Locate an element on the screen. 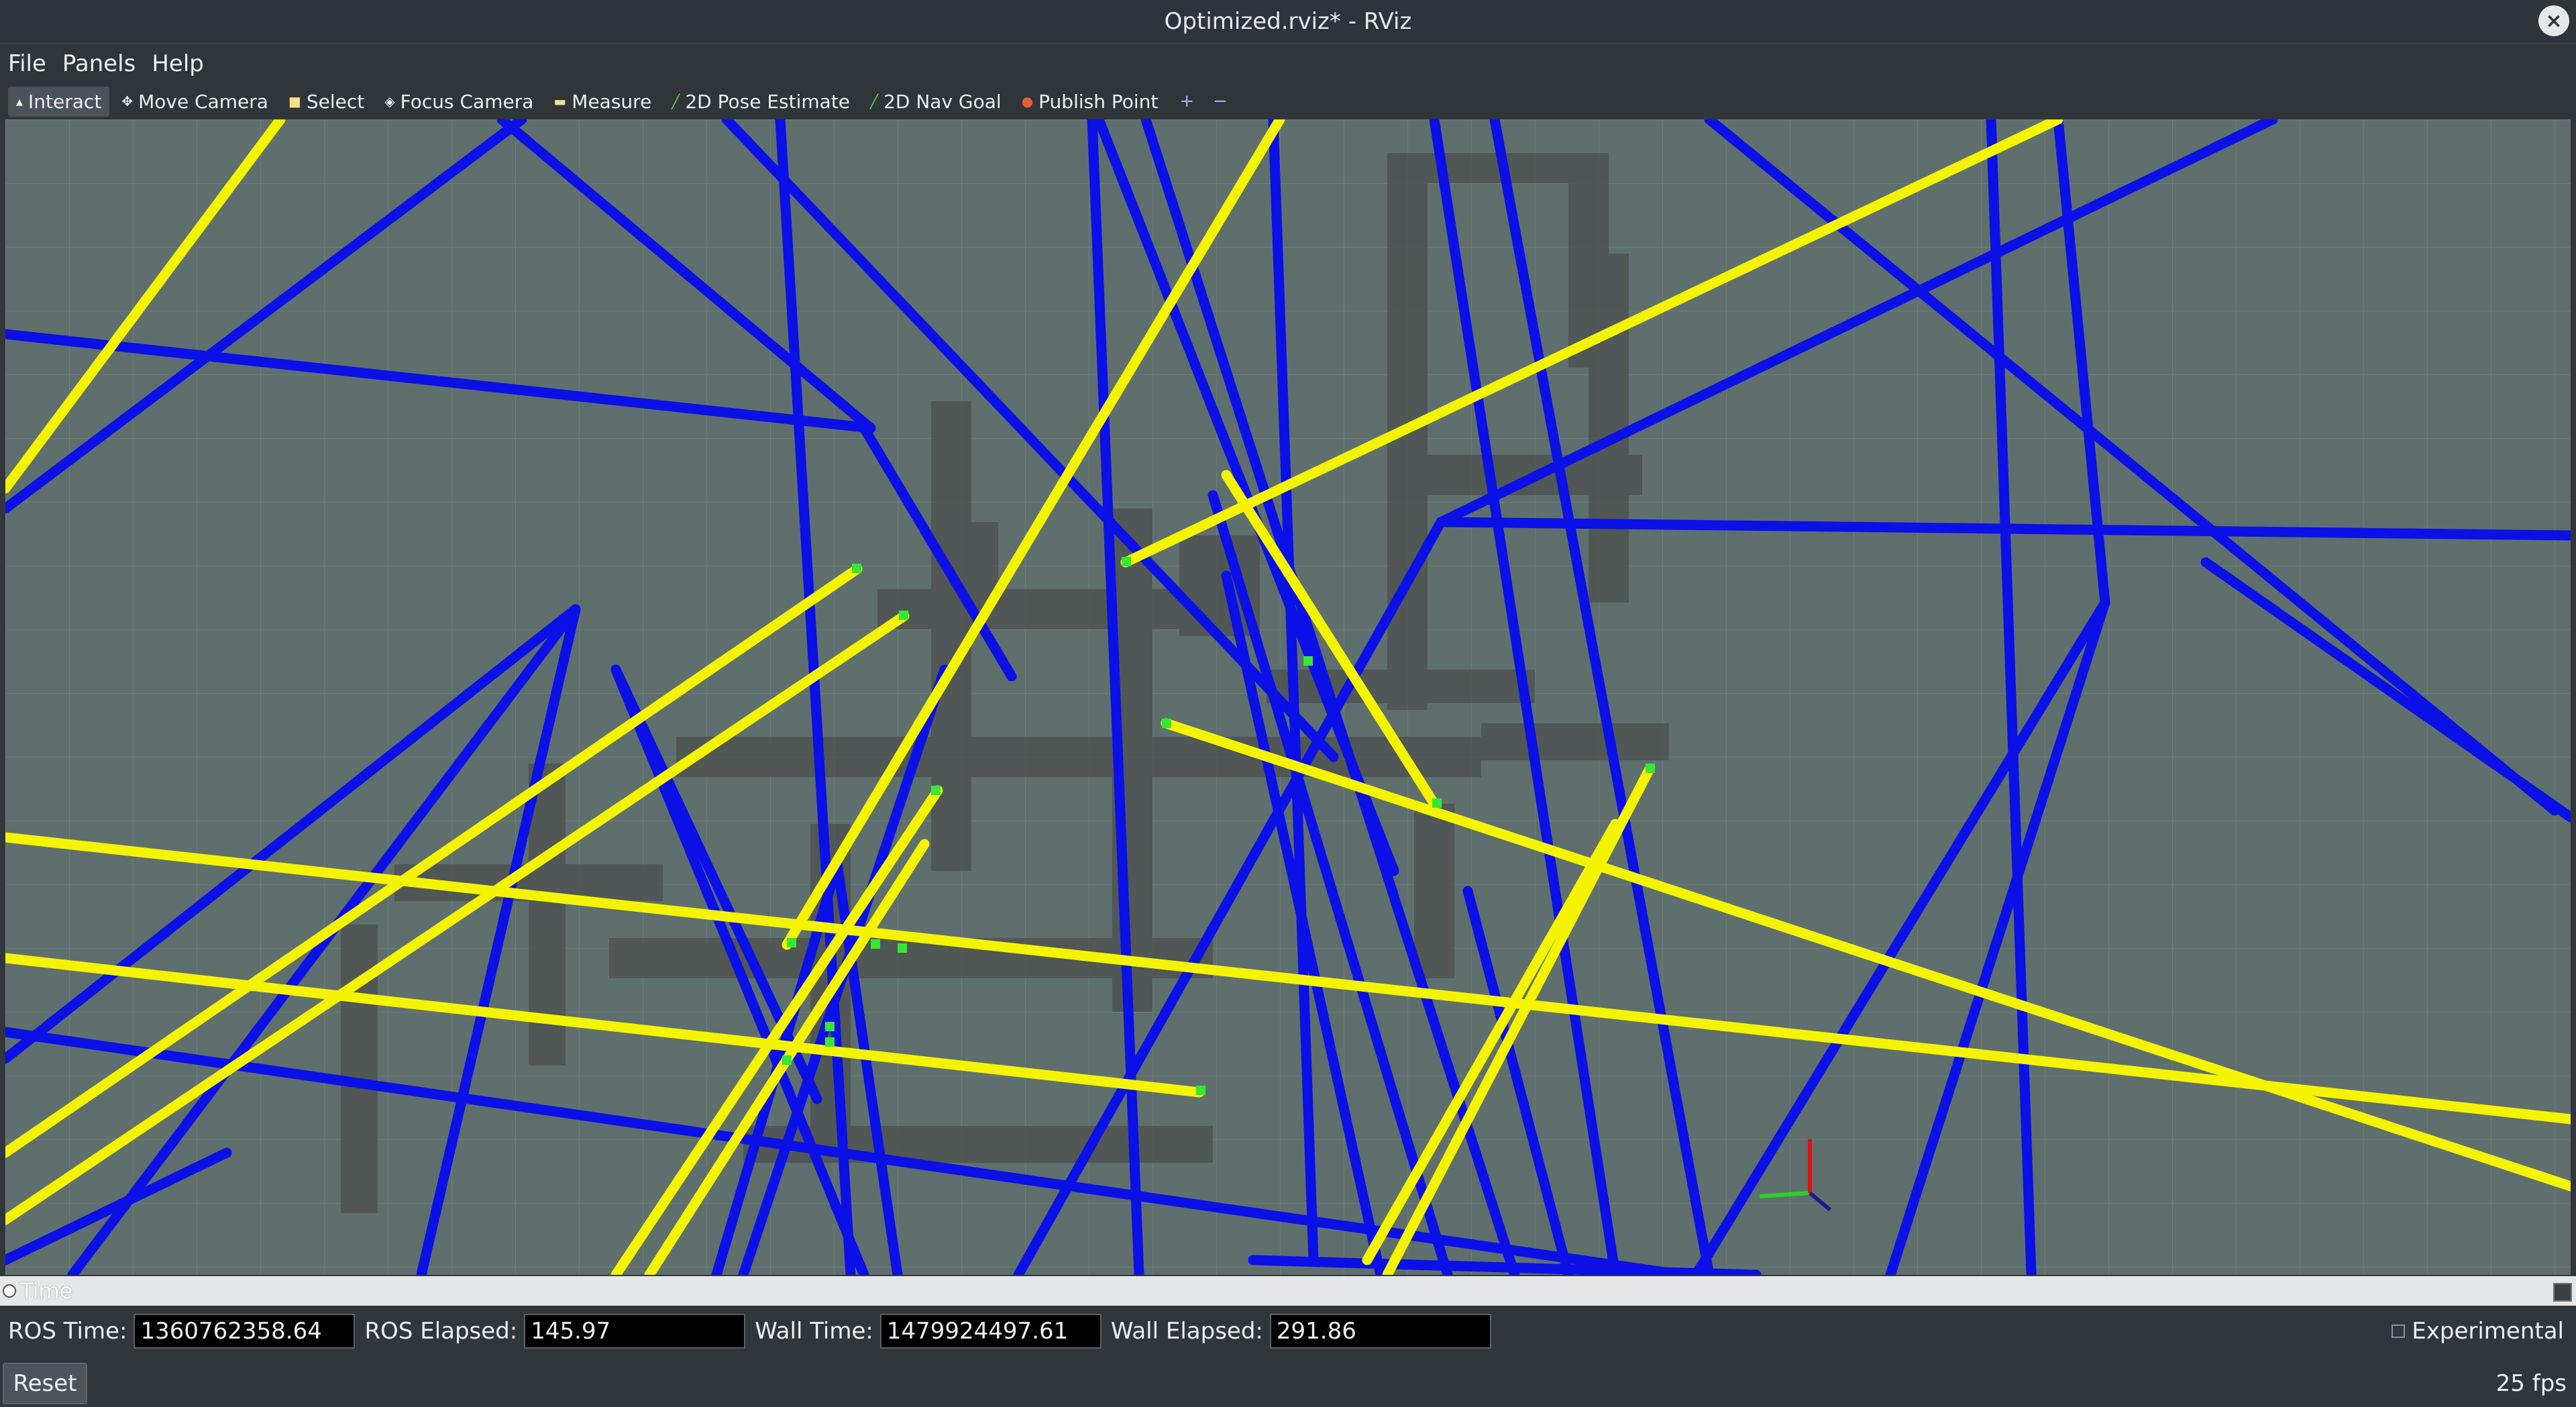 The width and height of the screenshot is (2576, 1407). ros-time-field: 1360762358.64 is located at coordinates (244, 1331).